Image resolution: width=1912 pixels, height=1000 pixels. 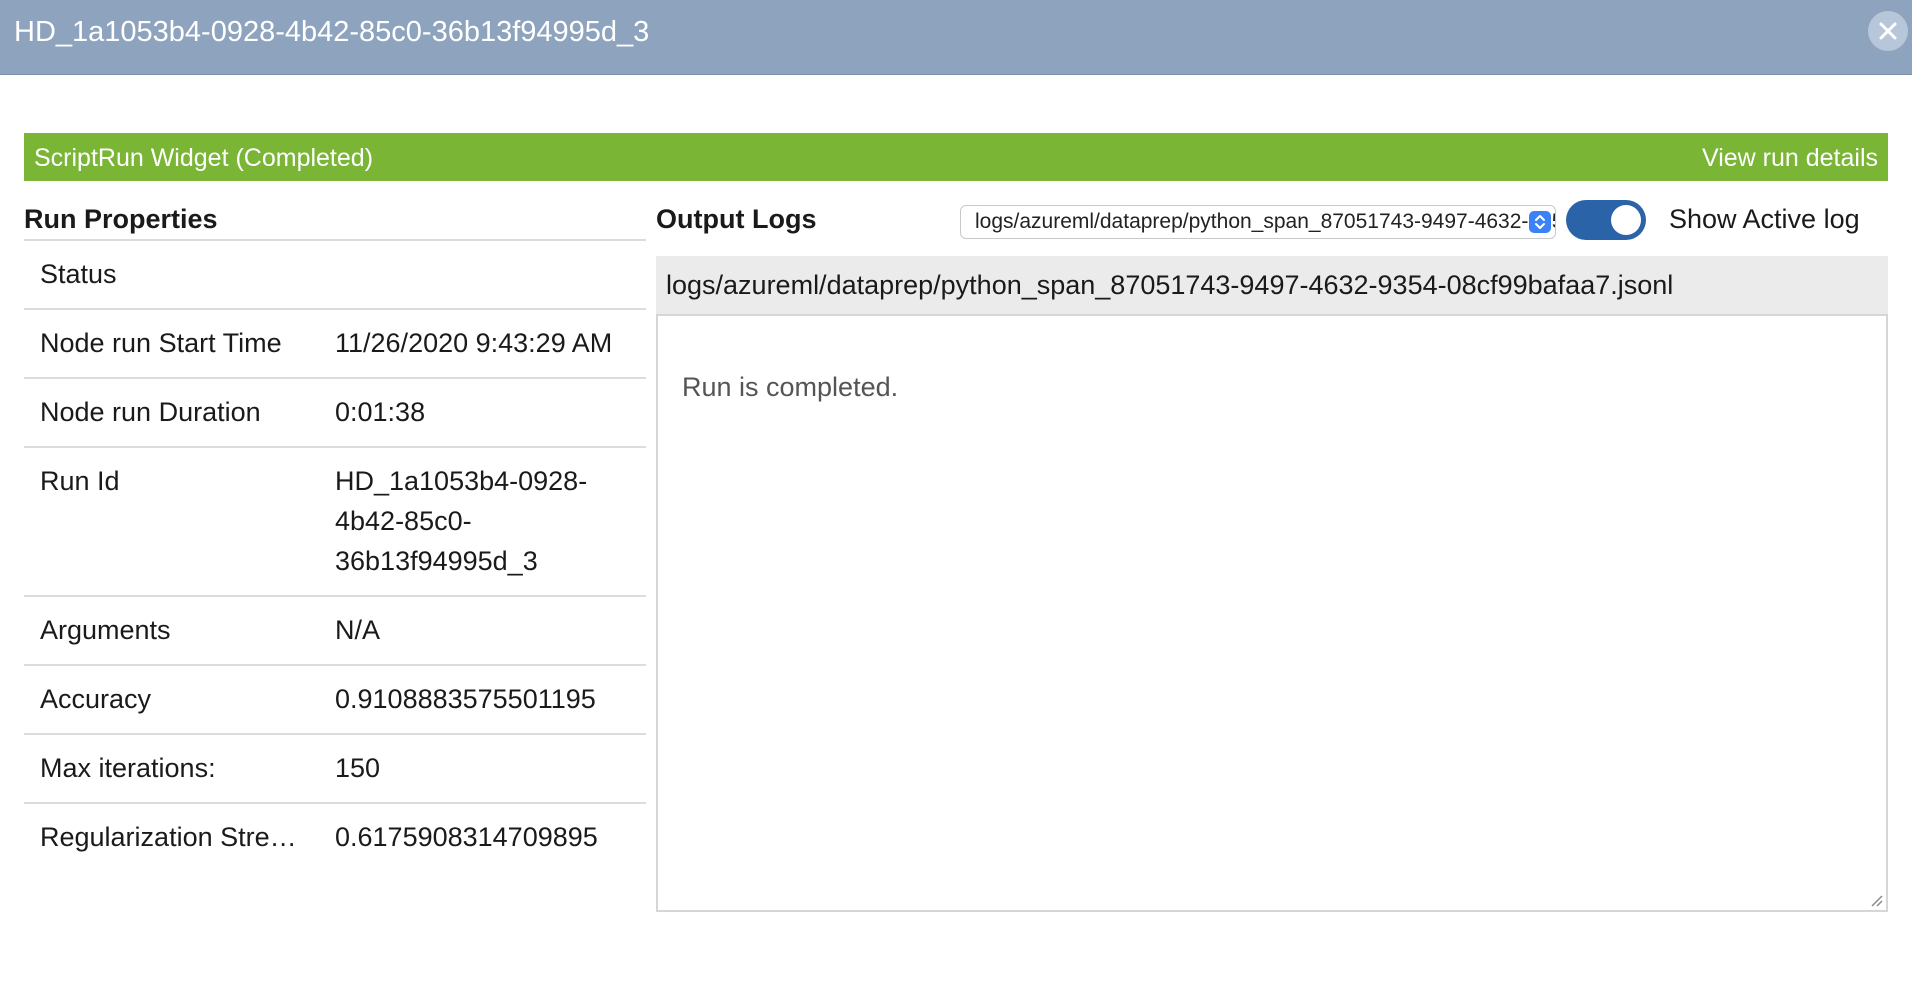 I want to click on property-value-status, so click(x=490, y=274).